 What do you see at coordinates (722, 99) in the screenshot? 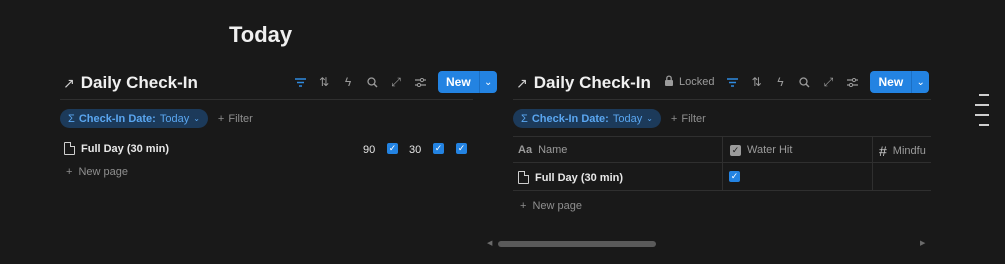
I see `right-db-divider` at bounding box center [722, 99].